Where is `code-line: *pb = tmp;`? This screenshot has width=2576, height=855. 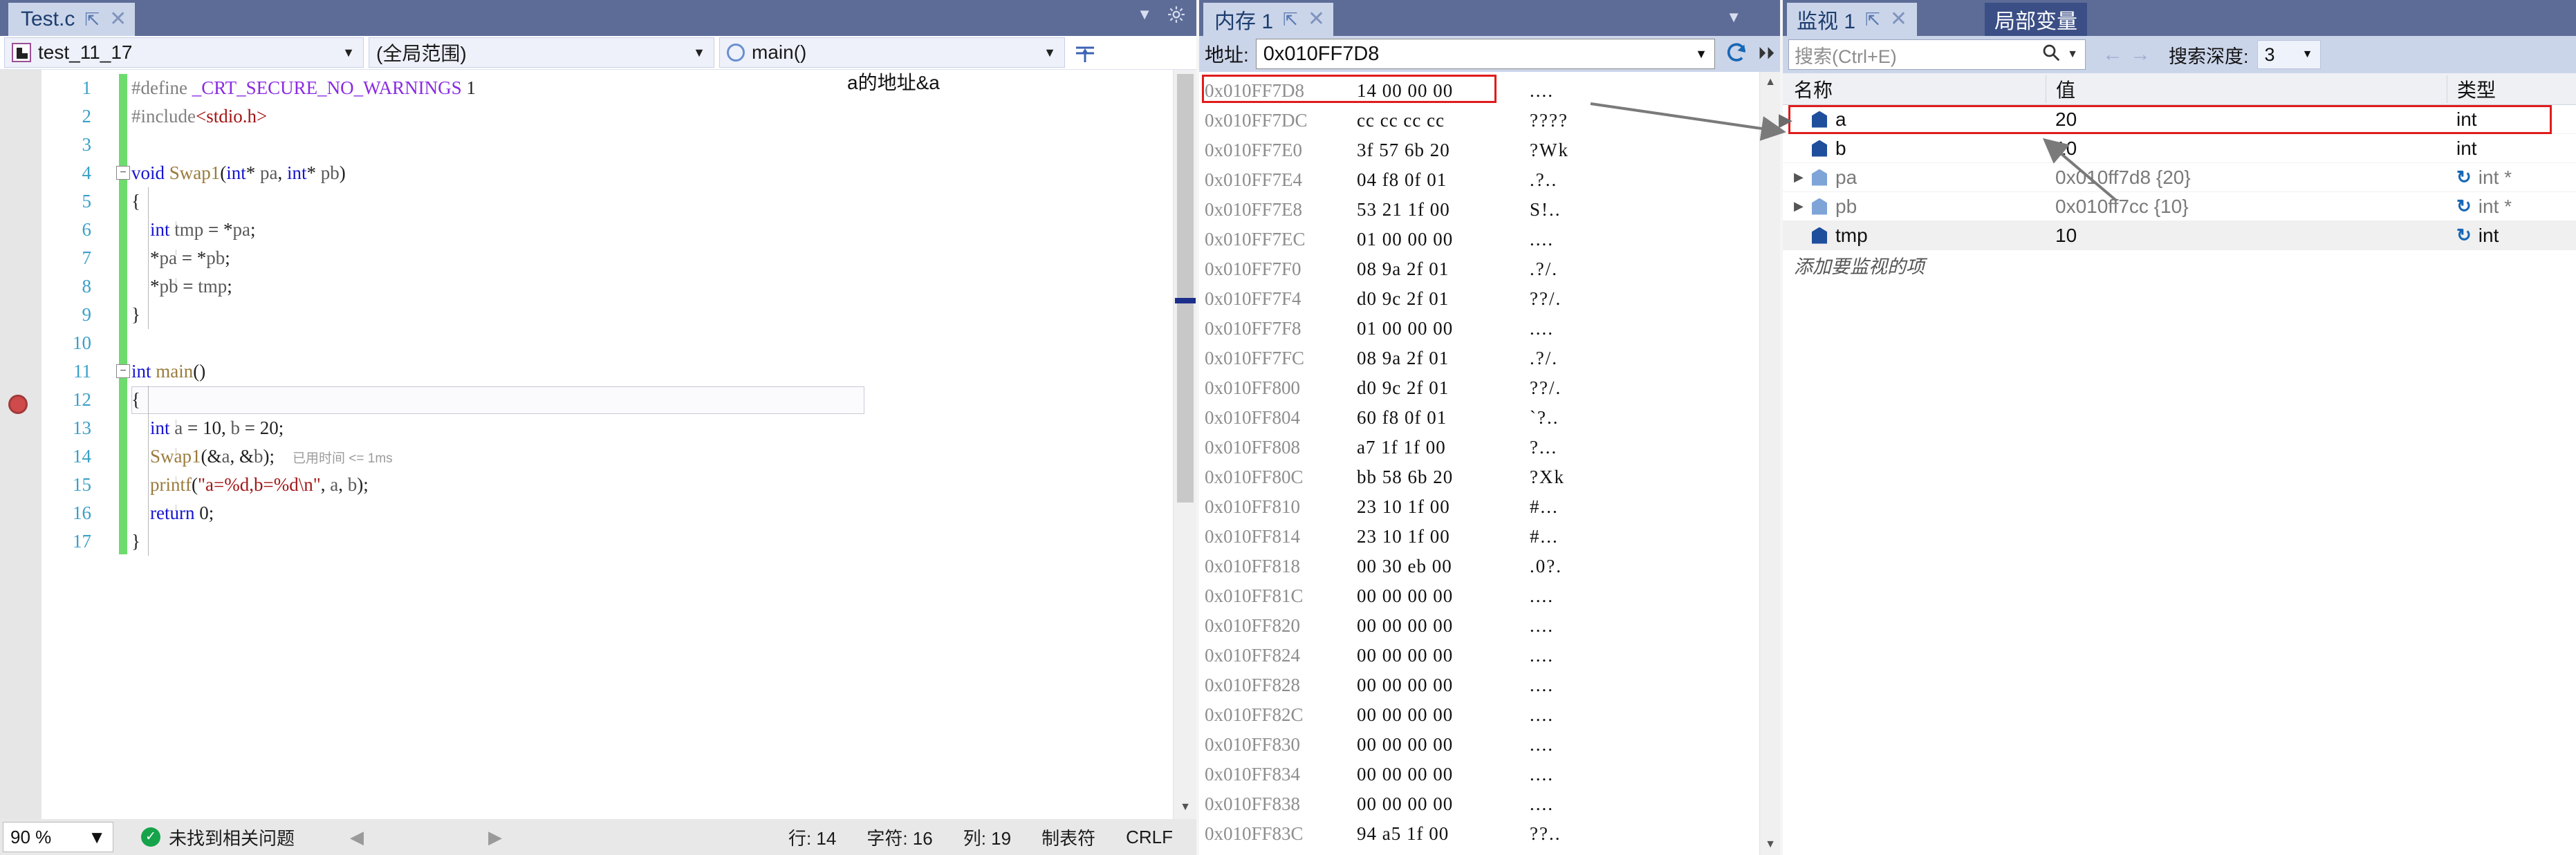
code-line: *pb = tmp; is located at coordinates (650, 286).